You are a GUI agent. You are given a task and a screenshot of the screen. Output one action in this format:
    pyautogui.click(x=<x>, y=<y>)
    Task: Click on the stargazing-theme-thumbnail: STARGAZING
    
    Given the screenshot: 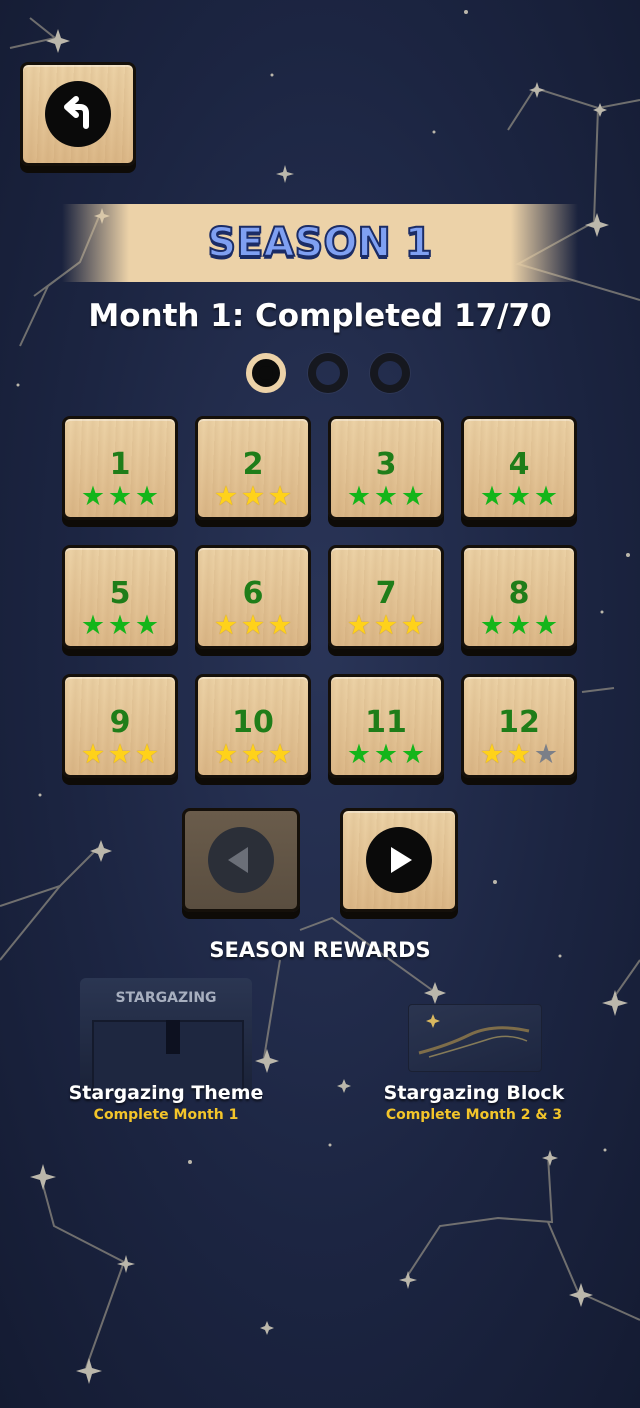 What is the action you would take?
    pyautogui.click(x=166, y=1036)
    